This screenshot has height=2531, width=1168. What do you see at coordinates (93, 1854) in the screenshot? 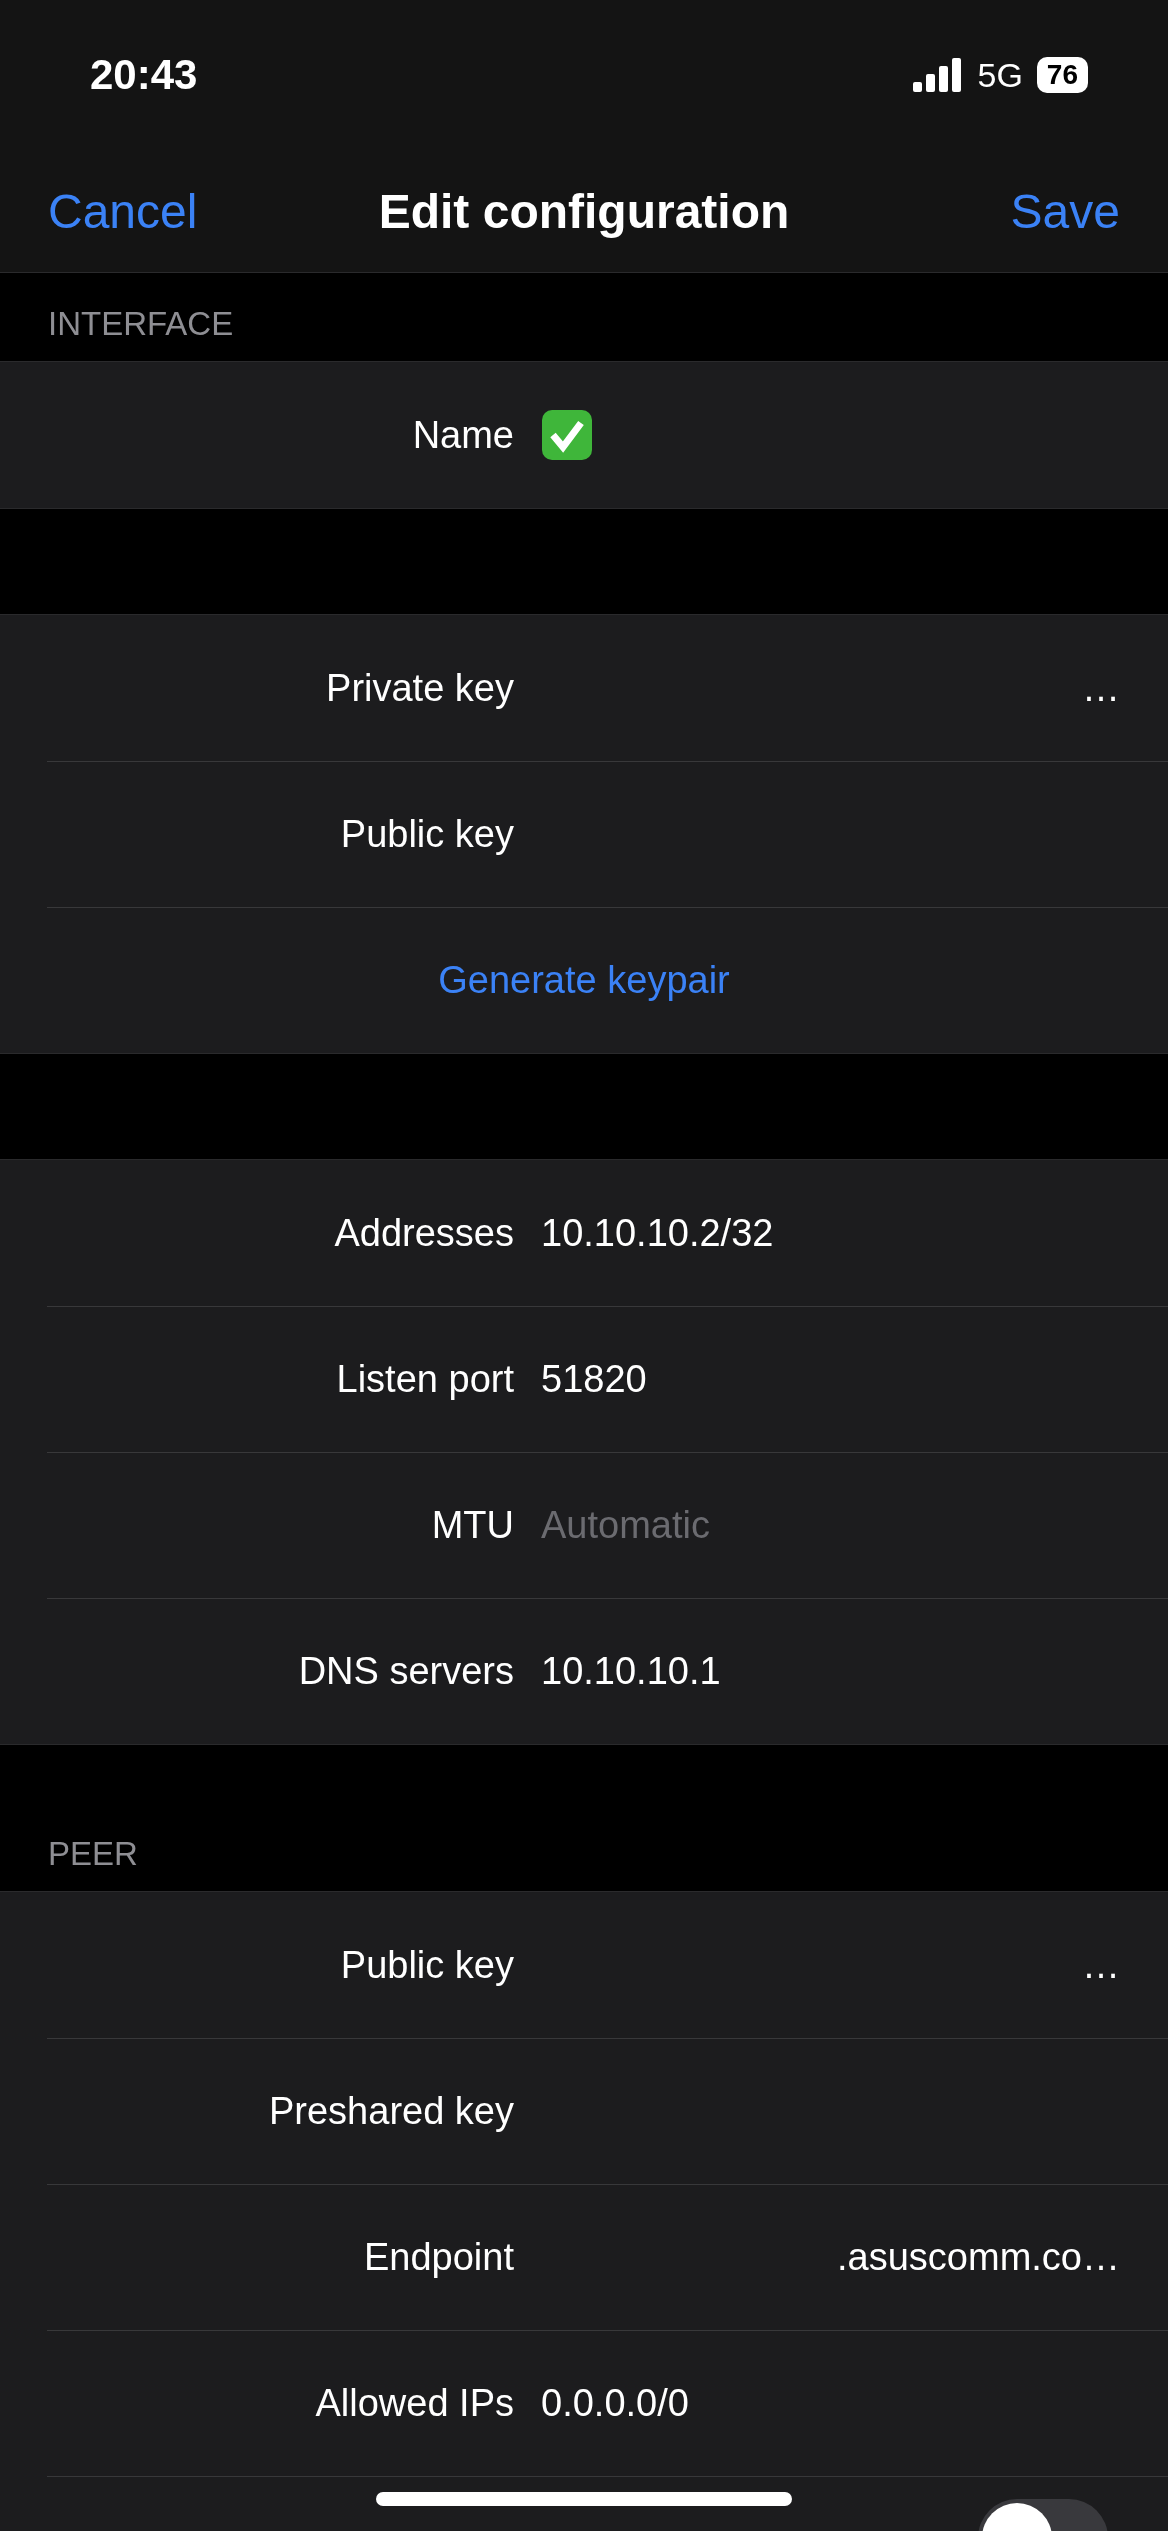
I see `section-header: PEER` at bounding box center [93, 1854].